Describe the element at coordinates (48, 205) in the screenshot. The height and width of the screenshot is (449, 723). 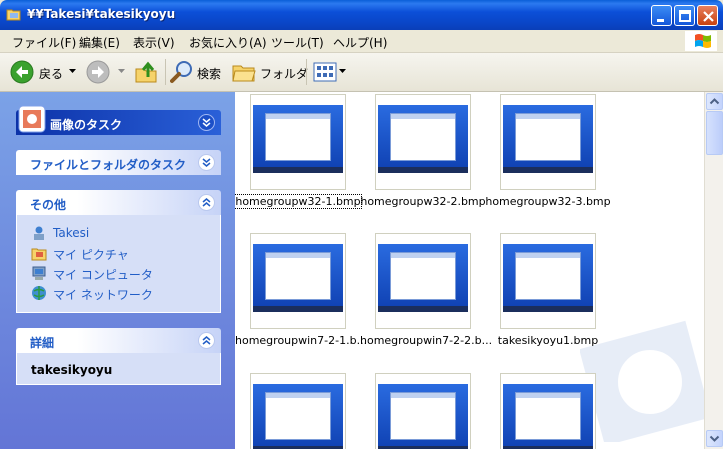
I see `other-places-title: その他` at that location.